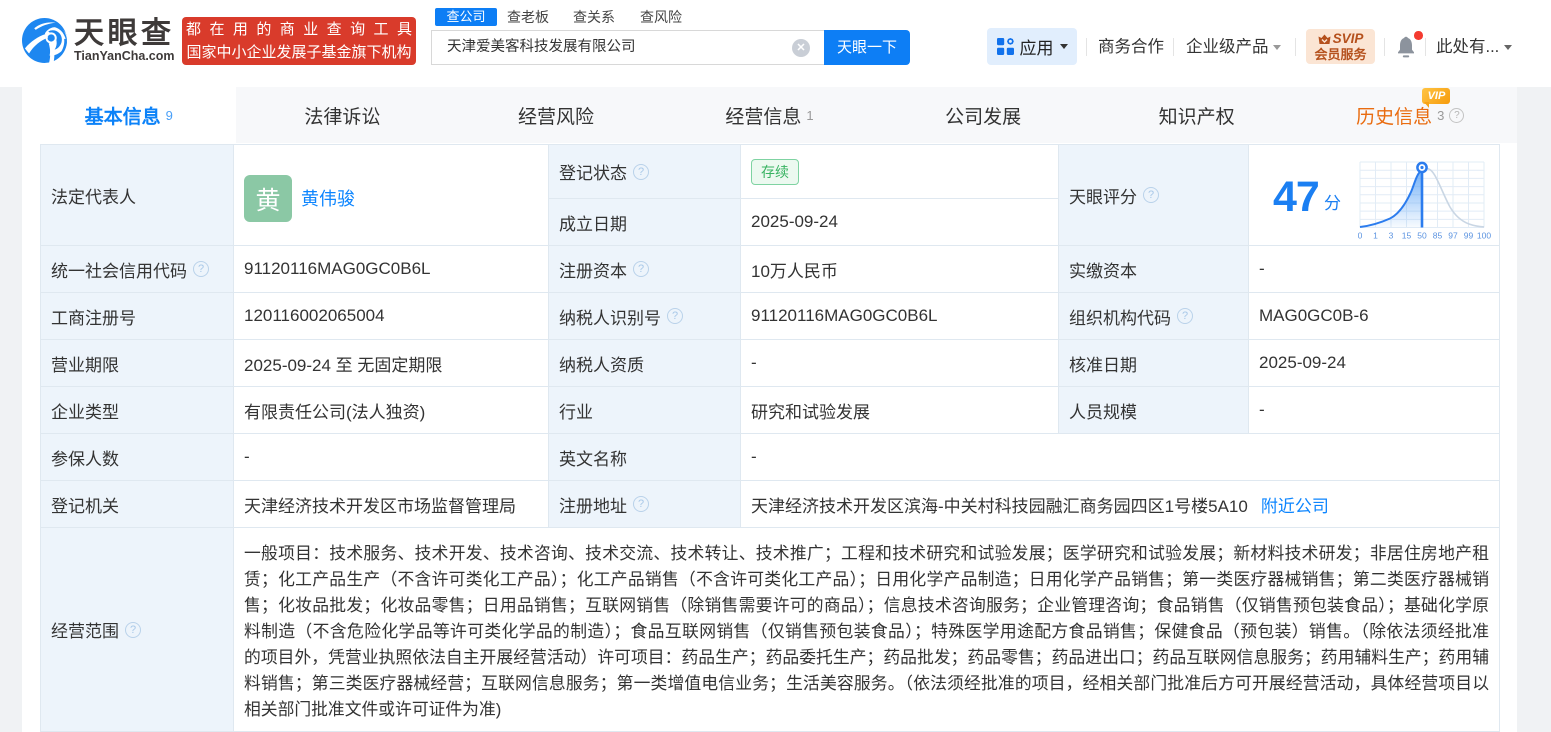 The width and height of the screenshot is (1551, 732). What do you see at coordinates (337, 268) in the screenshot?
I see `credit-code-value-text: 91120116MAG0GC0B6L` at bounding box center [337, 268].